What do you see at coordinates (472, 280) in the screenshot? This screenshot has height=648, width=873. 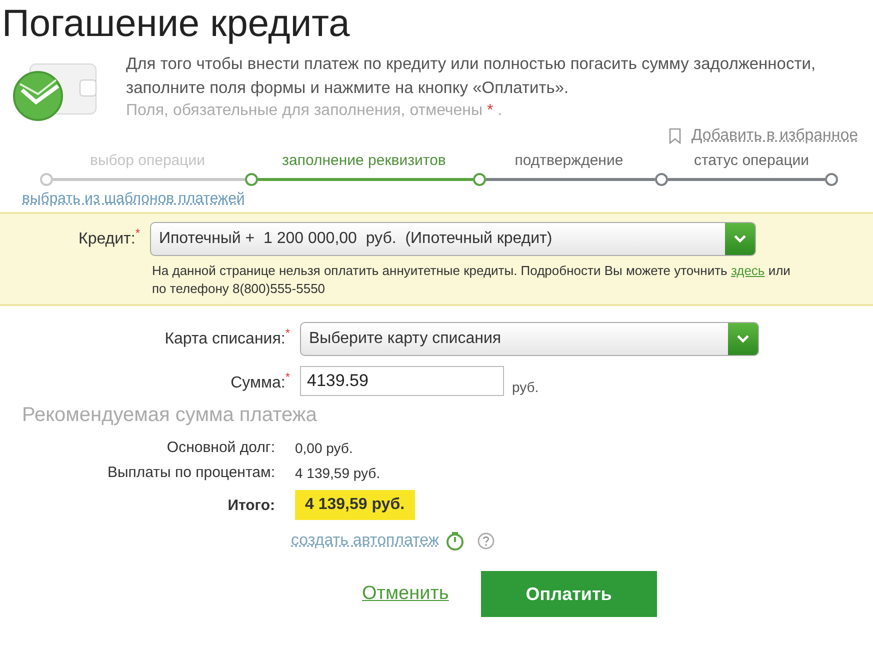 I see `notice-text: На данной странице нельзя оплатить аннуитетные кредиты. Подробности Вы можете уточнить здесь или по телефону 8(800)555-5550` at bounding box center [472, 280].